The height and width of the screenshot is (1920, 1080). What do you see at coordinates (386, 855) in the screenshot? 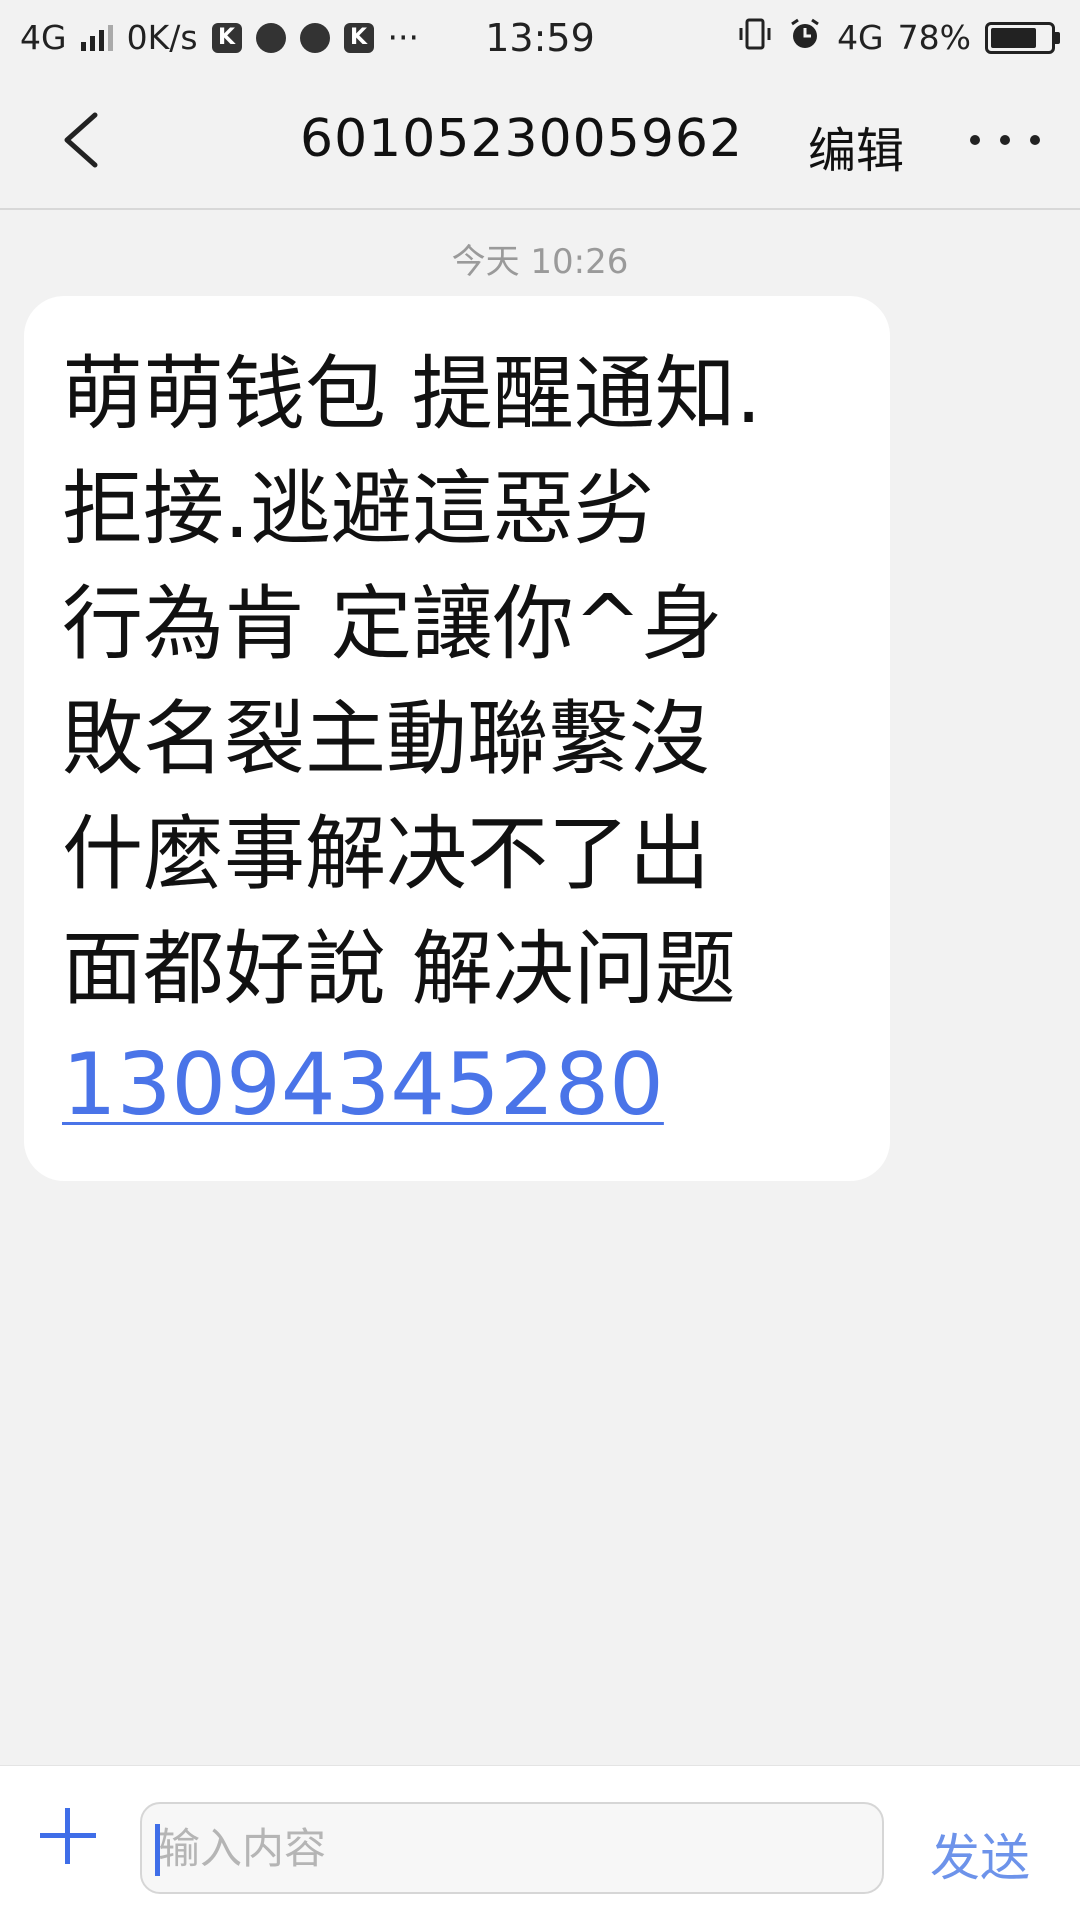
I see `message-line: 什麼事解决不了出` at bounding box center [386, 855].